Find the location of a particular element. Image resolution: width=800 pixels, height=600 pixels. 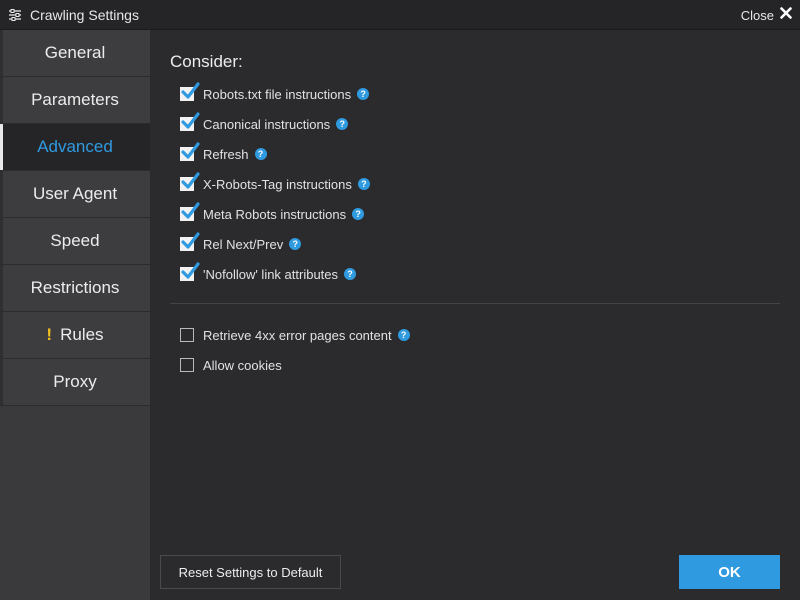

sidebar-item-label: Speed is located at coordinates (75, 240).